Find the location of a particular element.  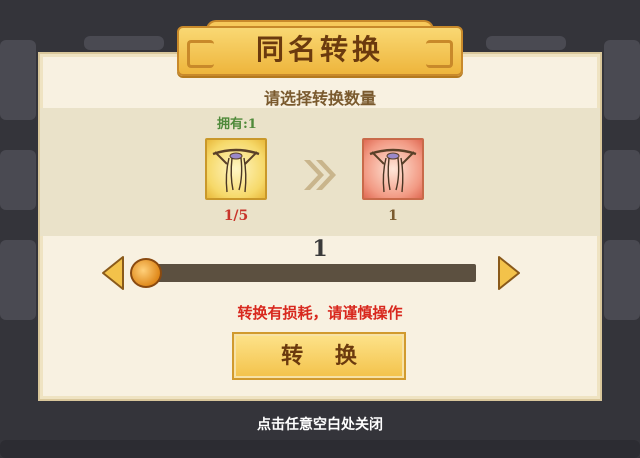

slider-value: 1 is located at coordinates (320, 249).